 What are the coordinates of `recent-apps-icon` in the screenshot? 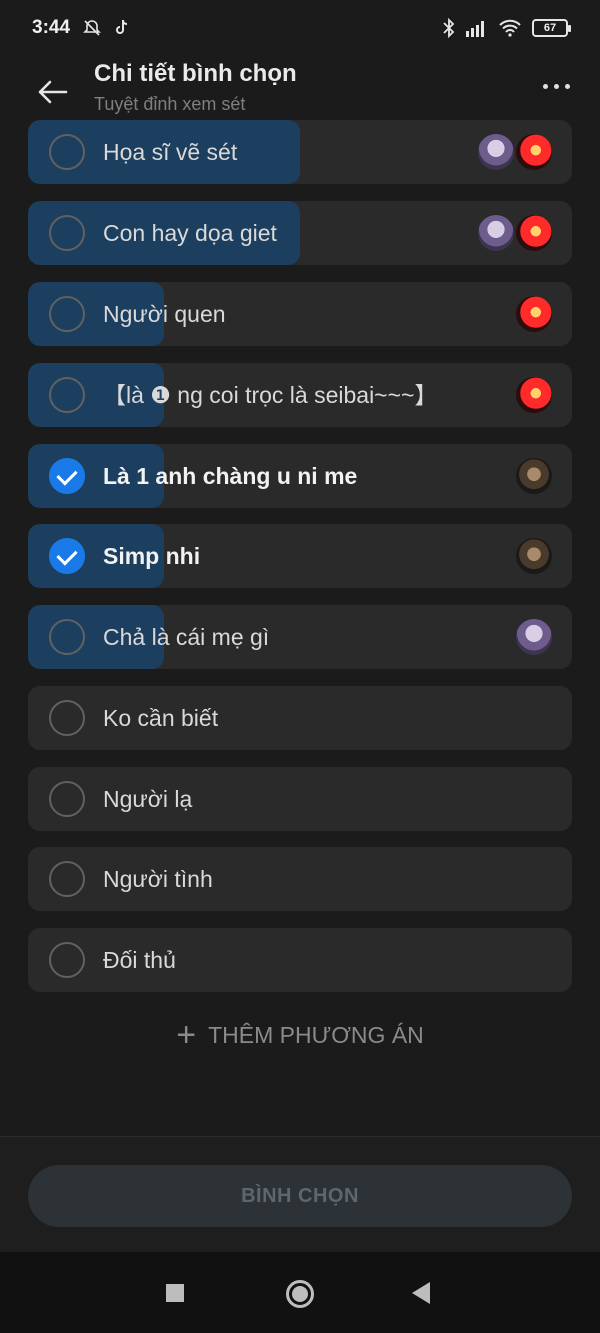 It's located at (175, 1293).